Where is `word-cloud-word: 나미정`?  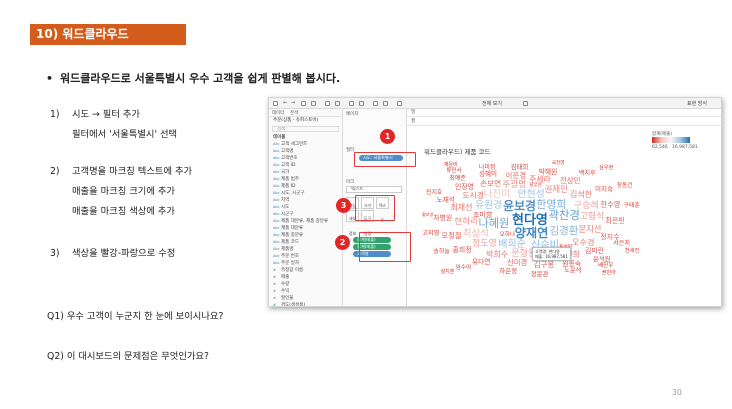
word-cloud-word: 나미정 is located at coordinates (487, 167).